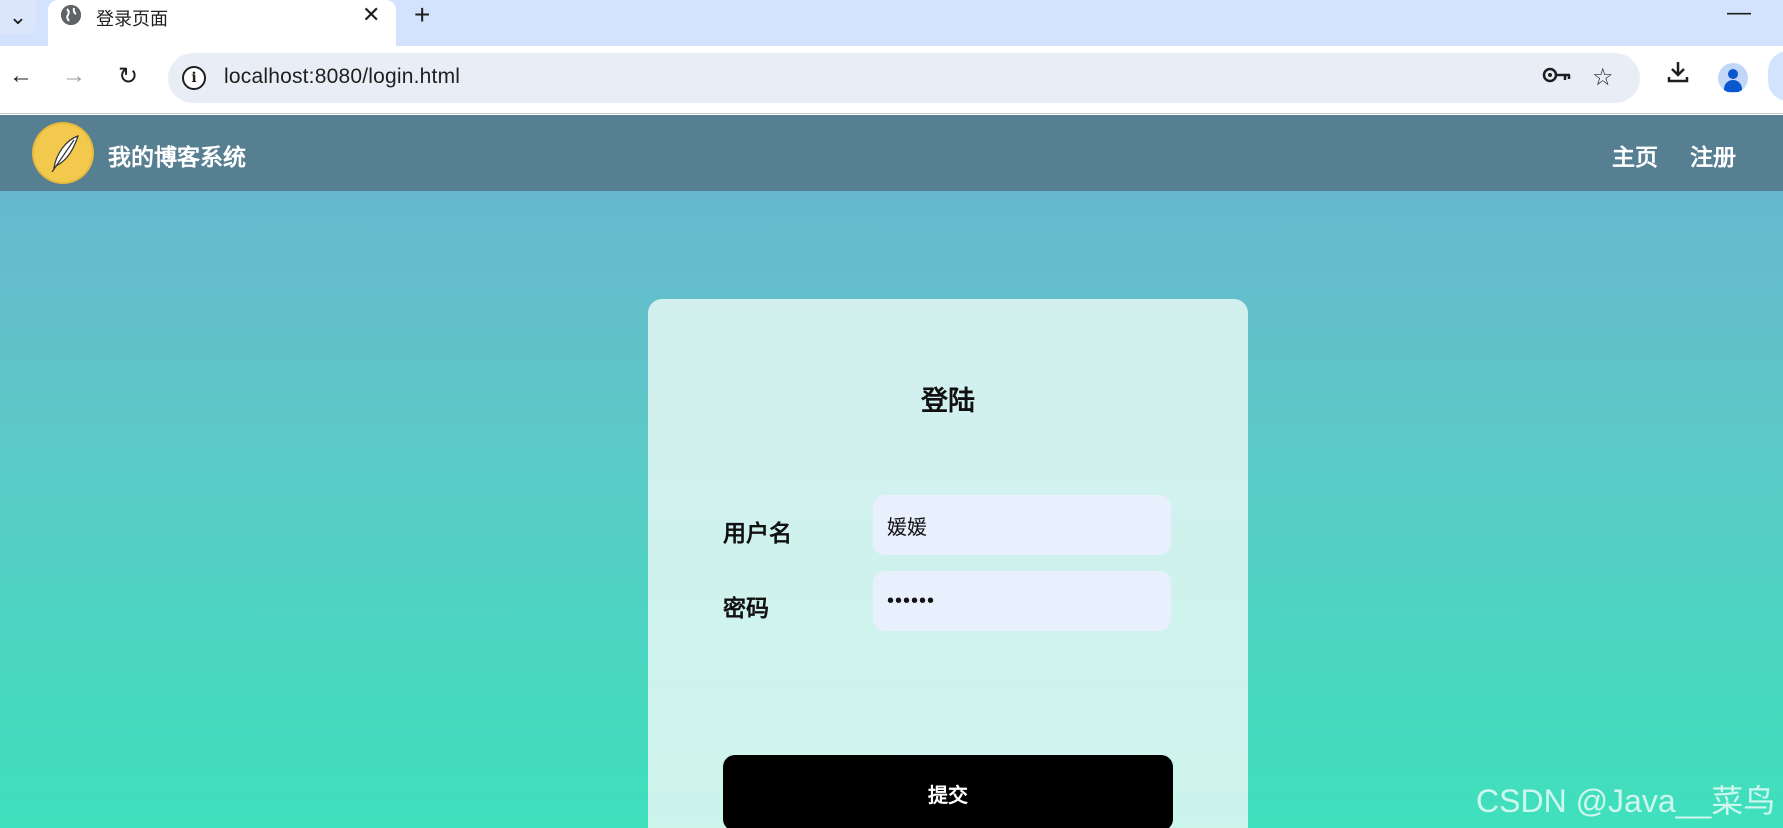  What do you see at coordinates (371, 15) in the screenshot?
I see `close-icon: ✕` at bounding box center [371, 15].